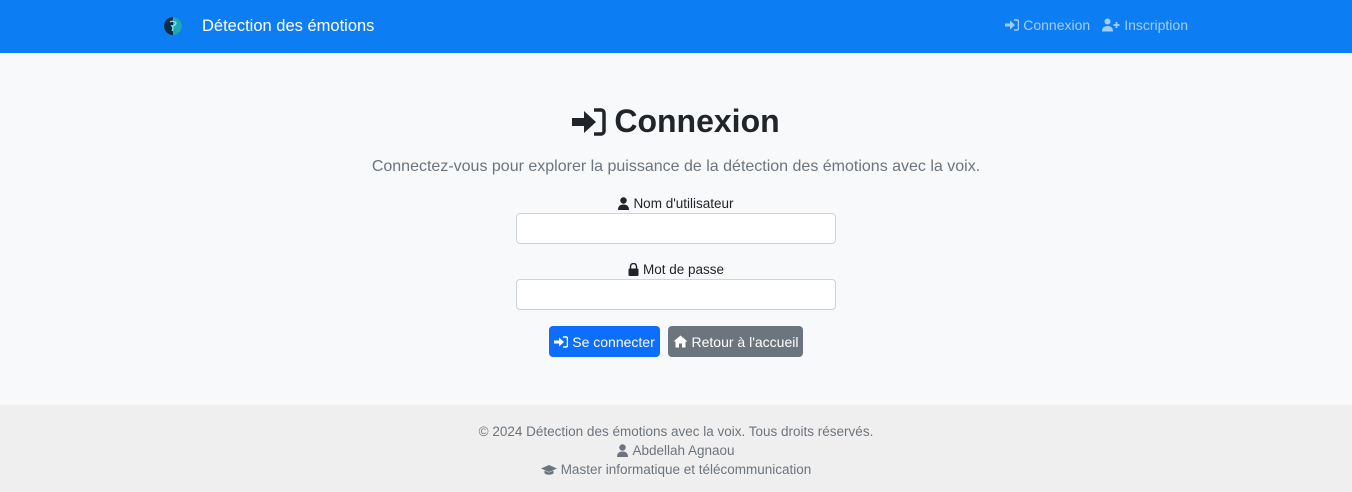 The image size is (1352, 492). What do you see at coordinates (683, 269) in the screenshot?
I see `password-label-text: Mot de passe` at bounding box center [683, 269].